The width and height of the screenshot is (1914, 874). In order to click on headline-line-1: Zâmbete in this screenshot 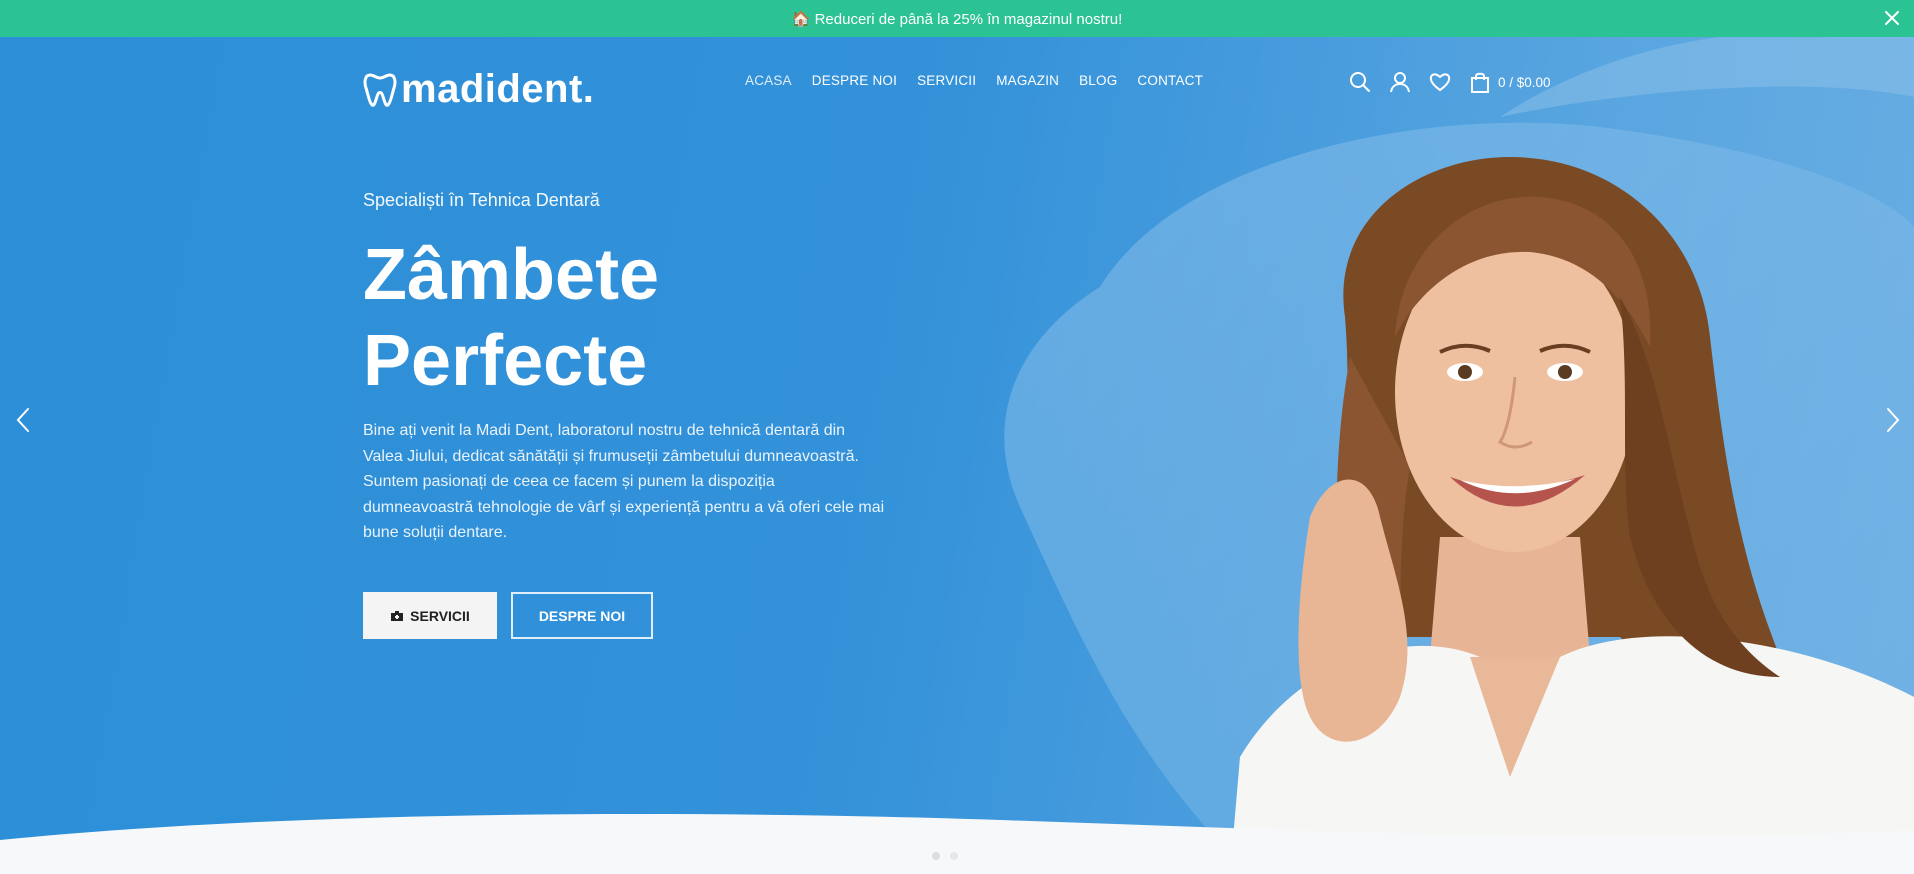, I will do `click(511, 275)`.